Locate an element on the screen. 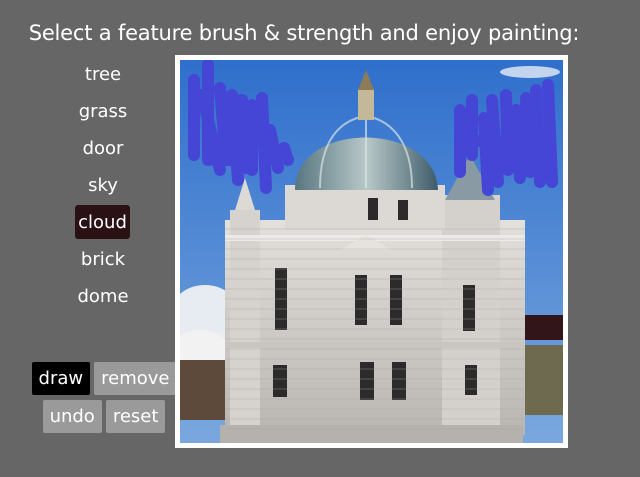 This screenshot has height=477, width=640. feature-dome: dome is located at coordinates (103, 296).